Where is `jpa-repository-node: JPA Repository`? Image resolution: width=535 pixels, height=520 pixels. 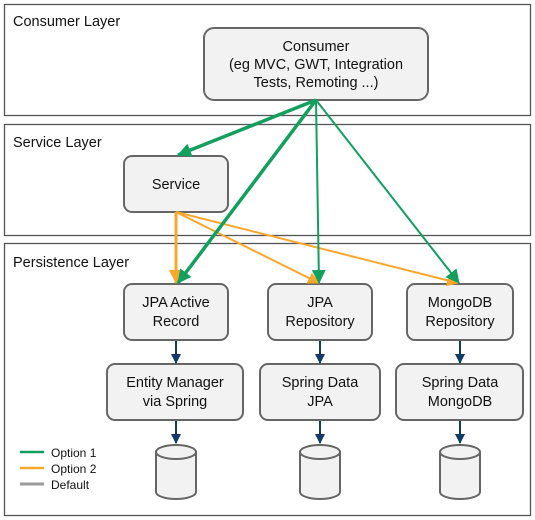
jpa-repository-node: JPA Repository is located at coordinates (320, 312).